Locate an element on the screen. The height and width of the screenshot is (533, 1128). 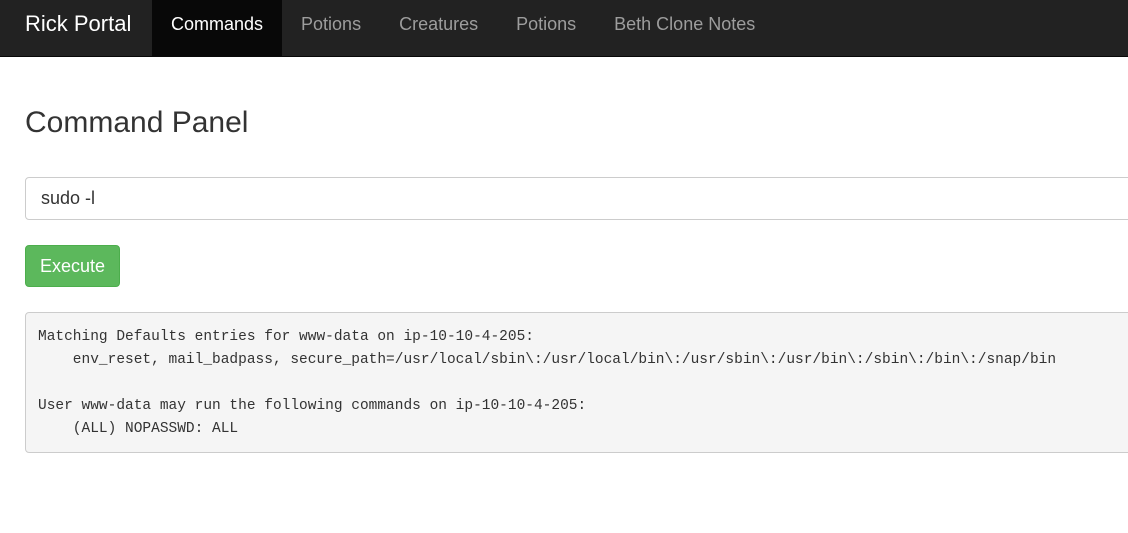
nav-item-creatures: Creatures is located at coordinates (438, 28).